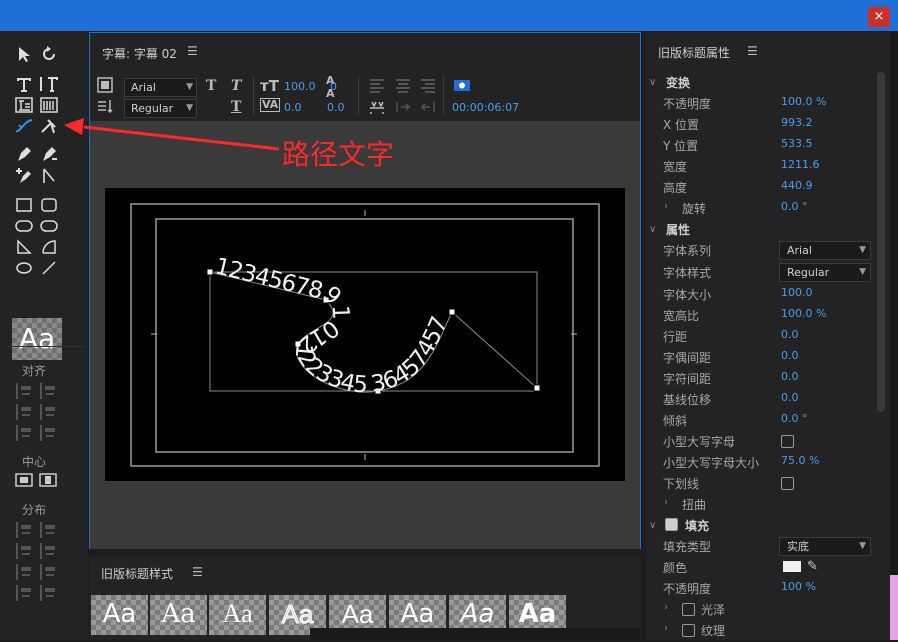 This screenshot has width=898, height=642. I want to click on rectangle-tool-icon, so click(24, 205).